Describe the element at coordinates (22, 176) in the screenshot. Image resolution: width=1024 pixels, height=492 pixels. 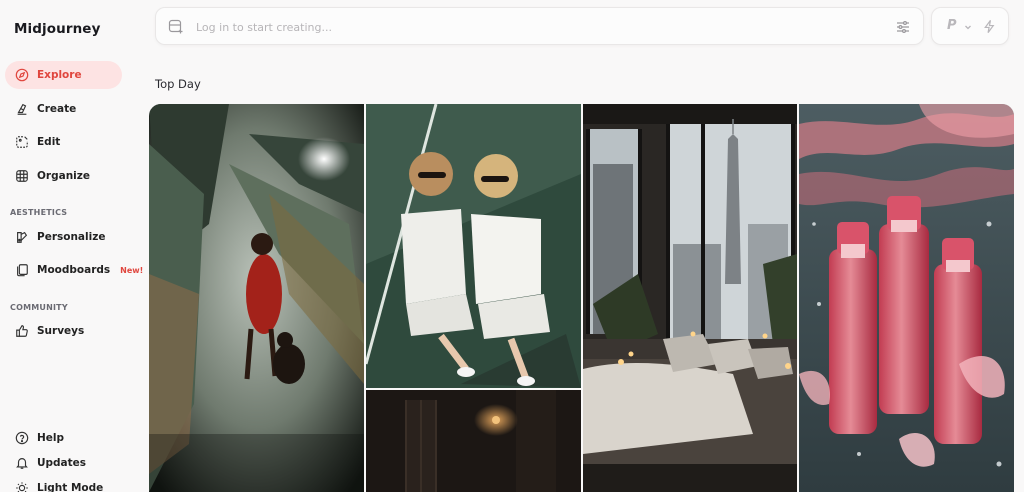
I see `grid-icon` at that location.